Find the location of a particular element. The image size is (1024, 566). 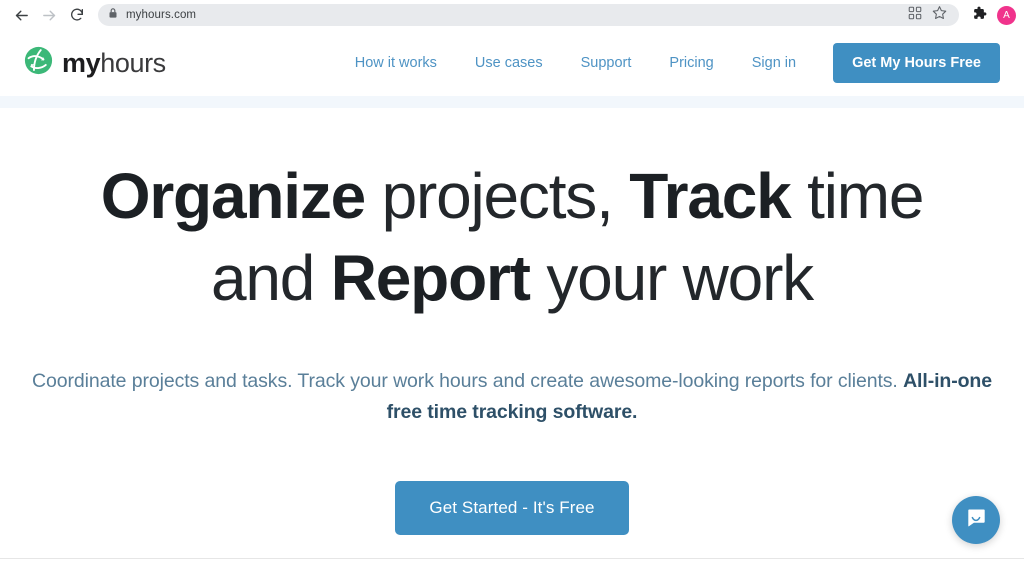

nav-item-pricing: Pricing is located at coordinates (691, 63).